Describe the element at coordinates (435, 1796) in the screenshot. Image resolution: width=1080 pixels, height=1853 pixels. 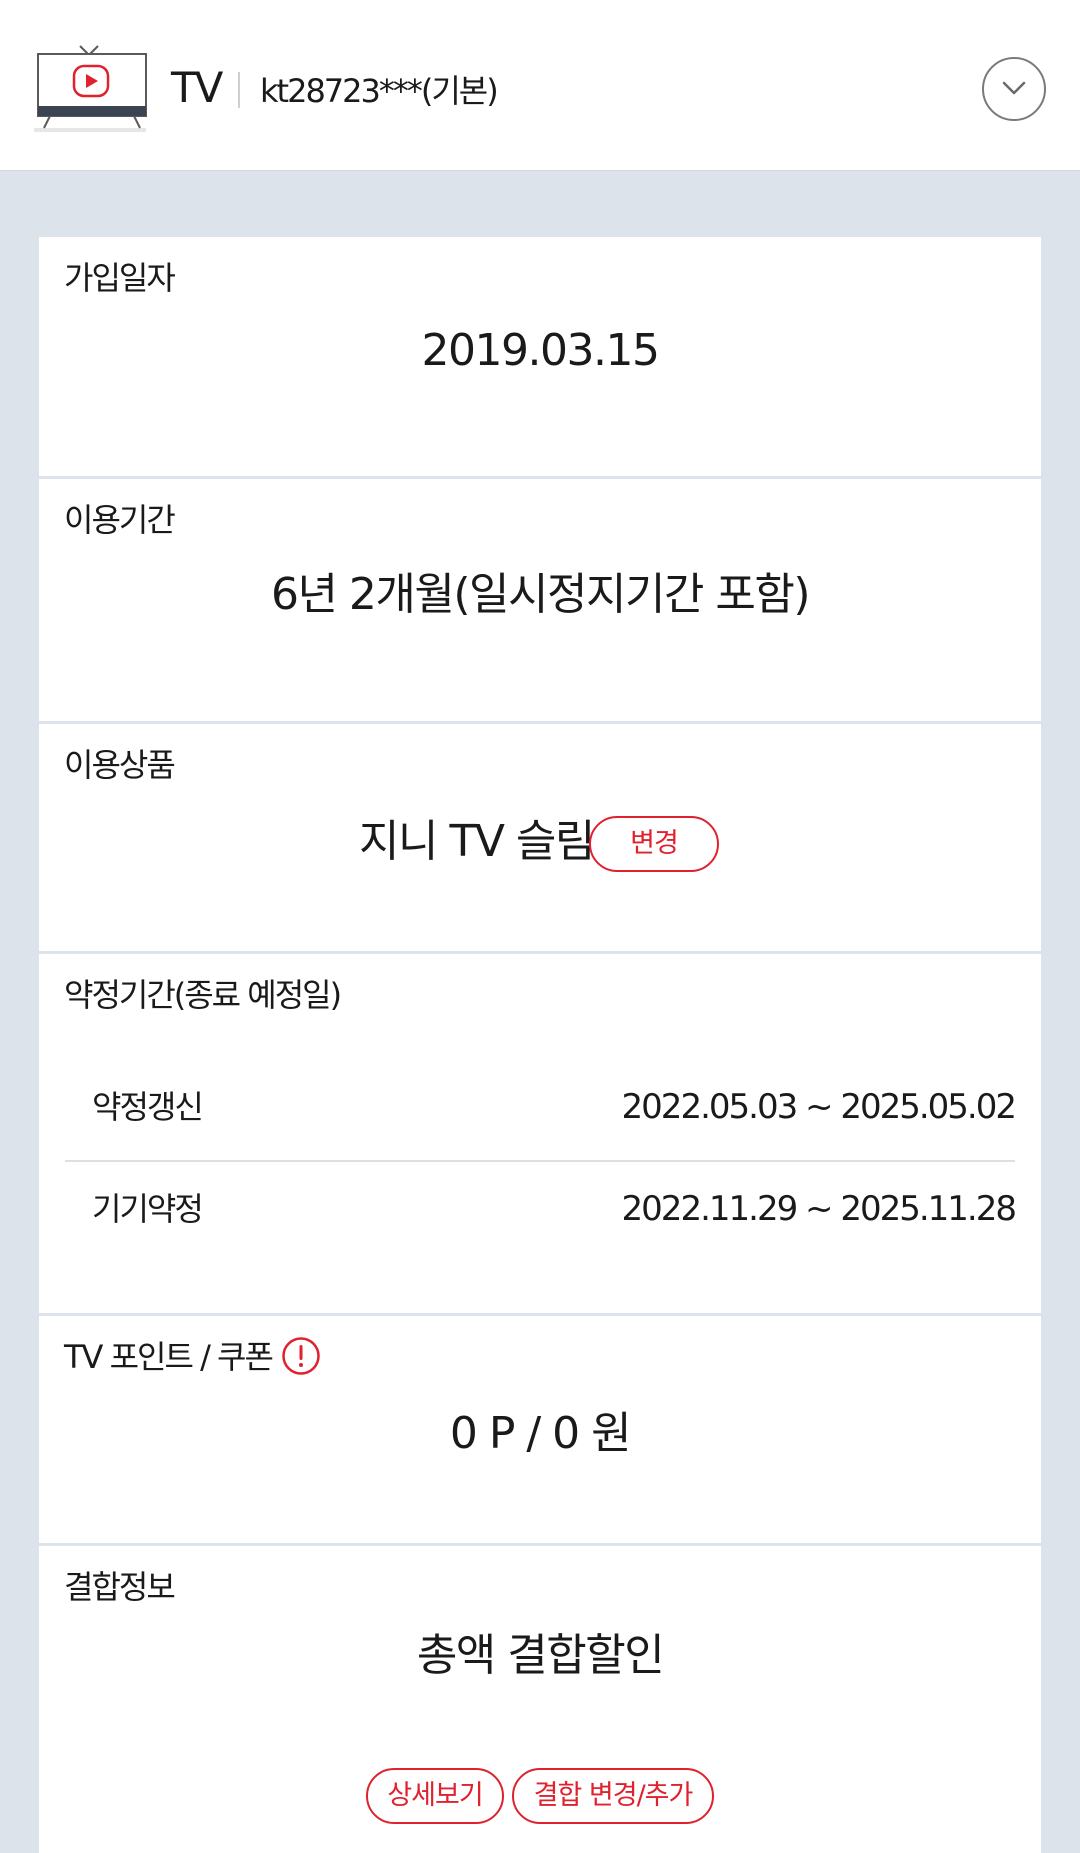
I see `bundle-detail-button: 상세보기` at that location.